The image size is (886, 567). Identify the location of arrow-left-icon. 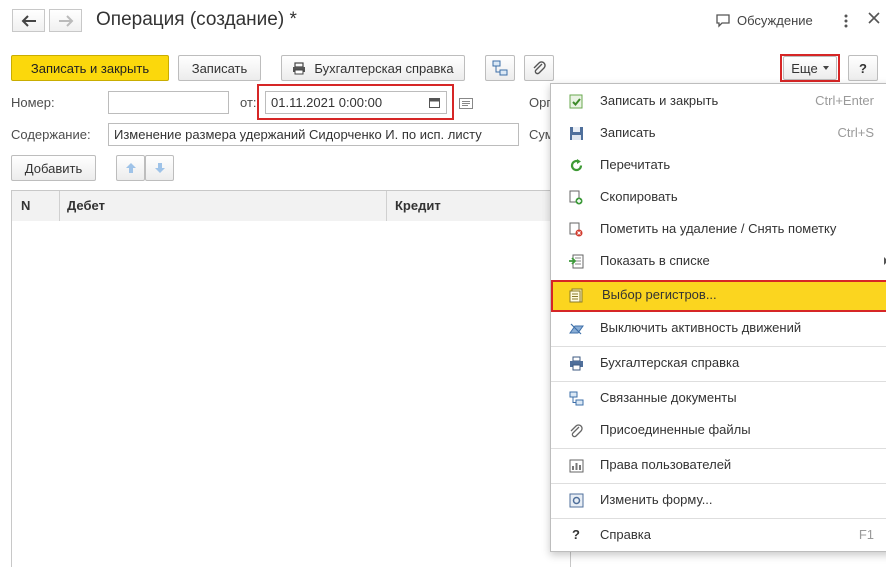
(28, 20).